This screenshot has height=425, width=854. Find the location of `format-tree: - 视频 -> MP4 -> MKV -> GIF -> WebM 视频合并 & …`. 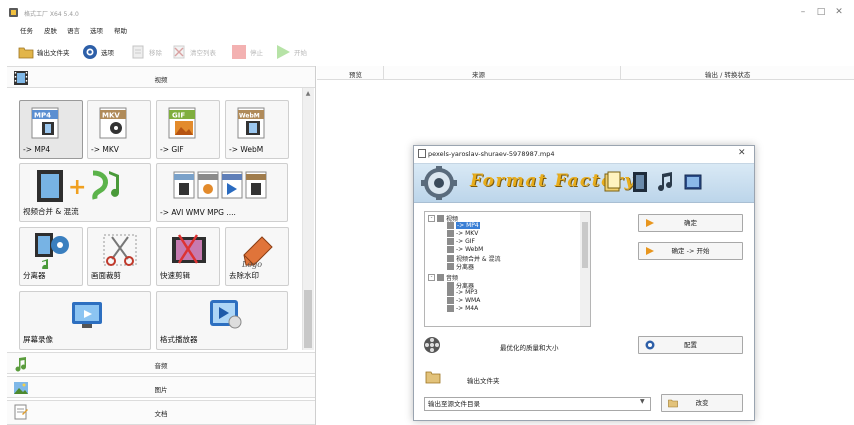

format-tree: - 视频 -> MP4 -> MKV -> GIF -> WebM 视频合并 & … is located at coordinates (507, 269).